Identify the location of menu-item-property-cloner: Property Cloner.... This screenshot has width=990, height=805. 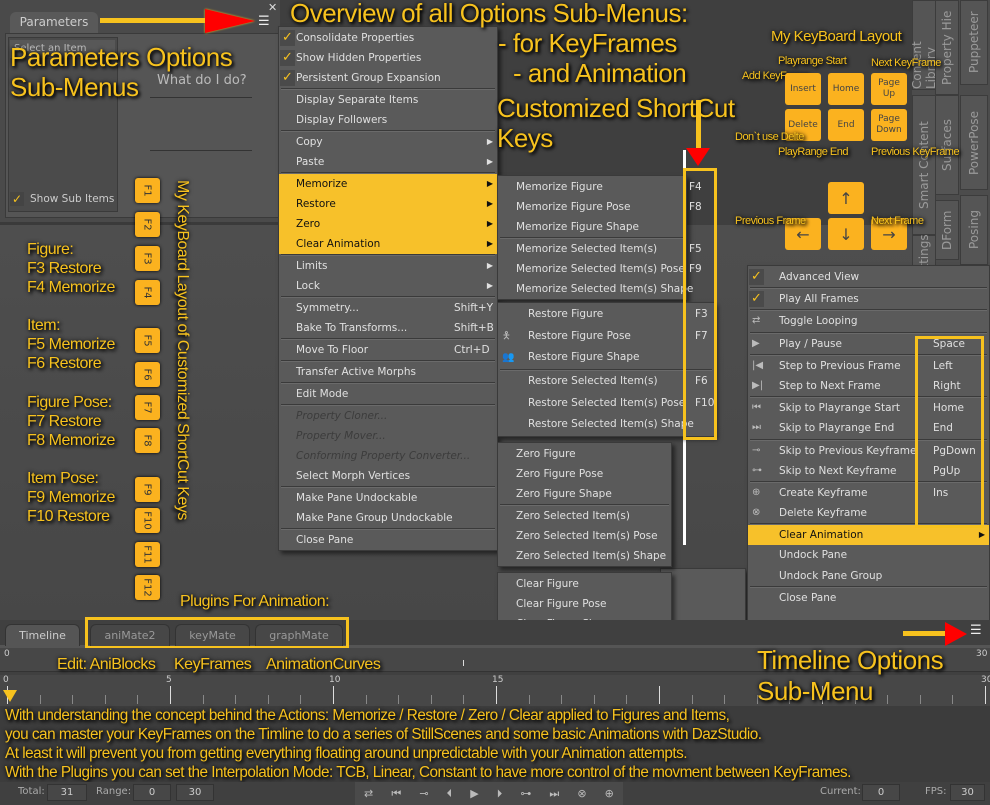
(388, 416).